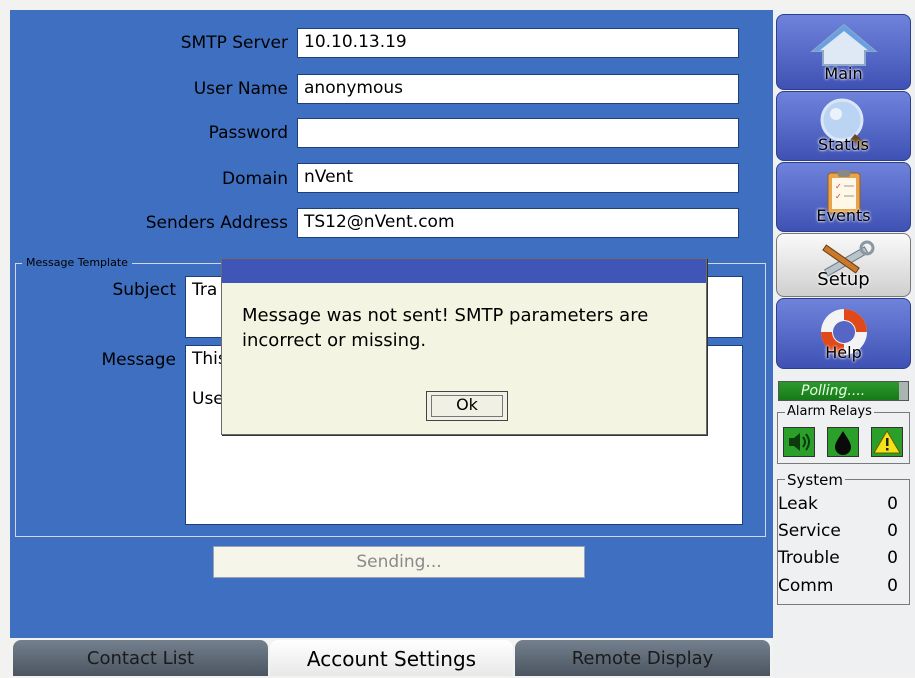  Describe the element at coordinates (809, 531) in the screenshot. I see `system-service-label: Service` at that location.